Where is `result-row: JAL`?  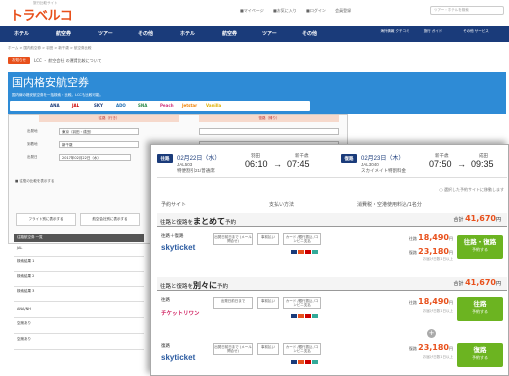
result-row: JAL is located at coordinates (79, 251).